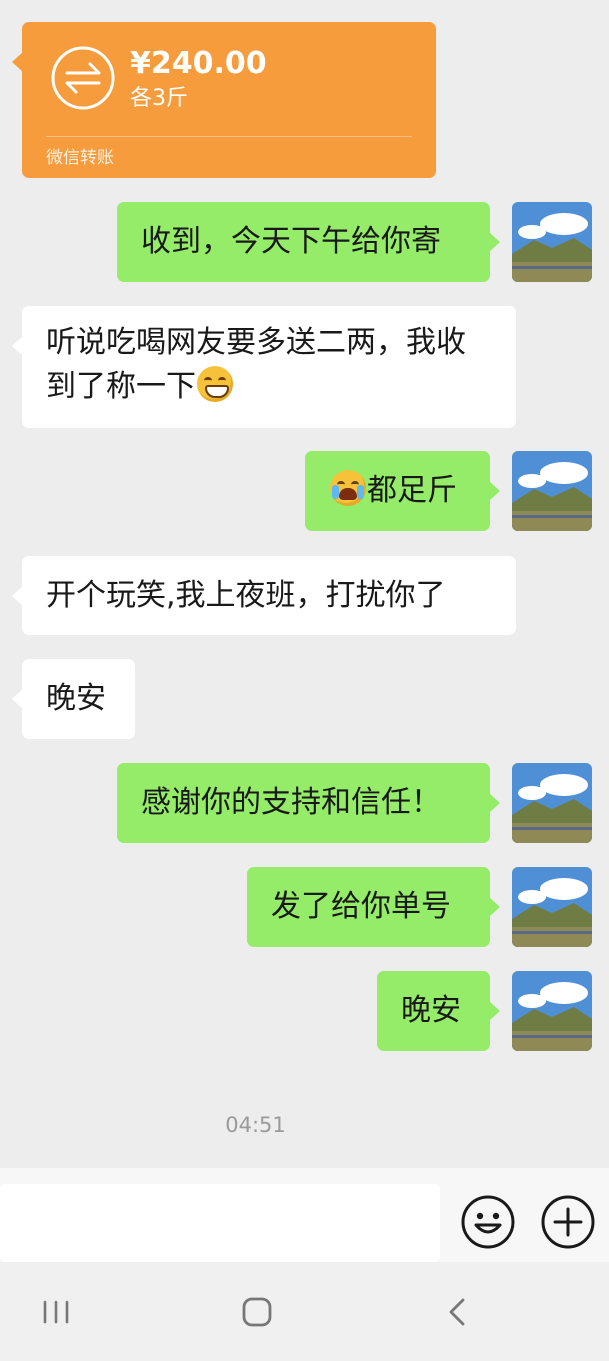  What do you see at coordinates (291, 802) in the screenshot?
I see `message-text: 感谢你的支持和信任！` at bounding box center [291, 802].